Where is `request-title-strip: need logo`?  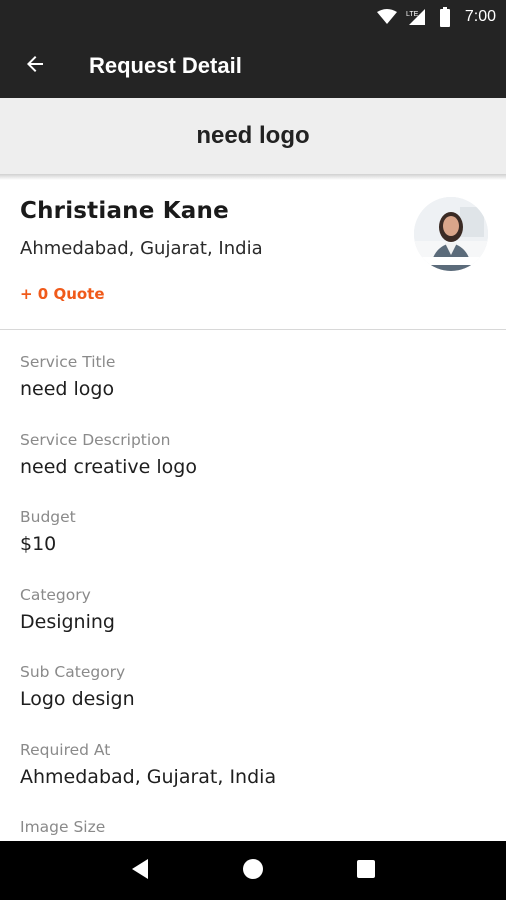
request-title-strip: need logo is located at coordinates (253, 136).